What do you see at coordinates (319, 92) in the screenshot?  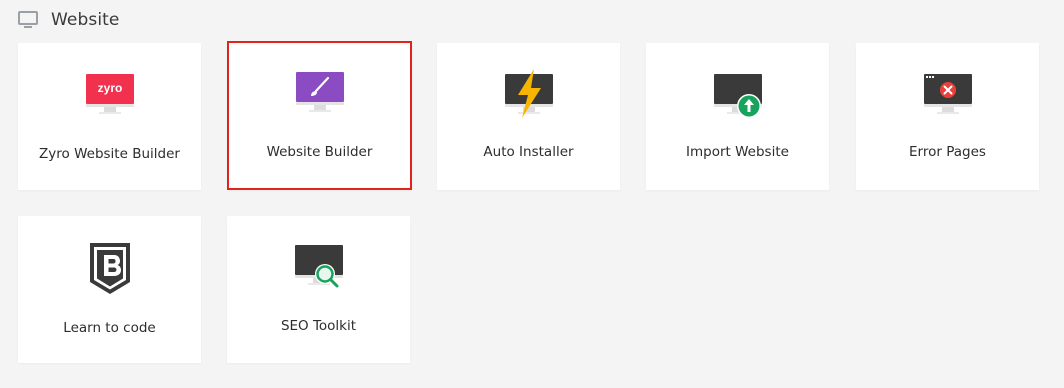 I see `paintbrush-monitor-icon` at bounding box center [319, 92].